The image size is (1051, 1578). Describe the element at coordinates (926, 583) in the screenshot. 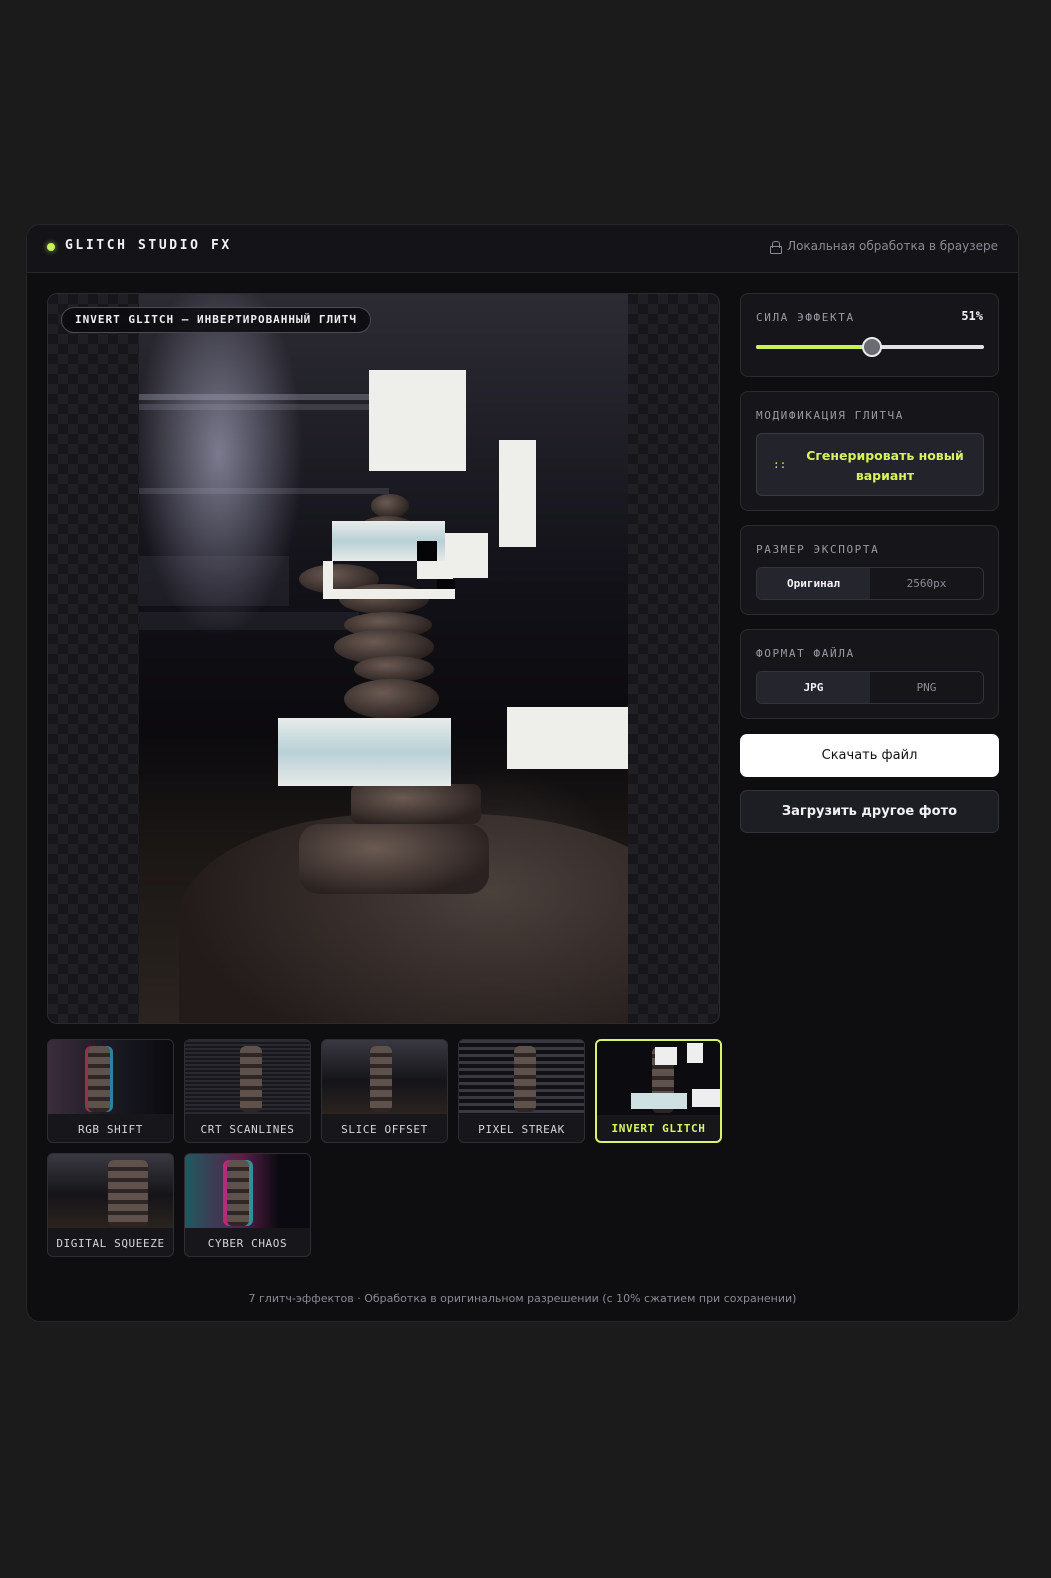

I see `export-size-2560: 2560px` at that location.